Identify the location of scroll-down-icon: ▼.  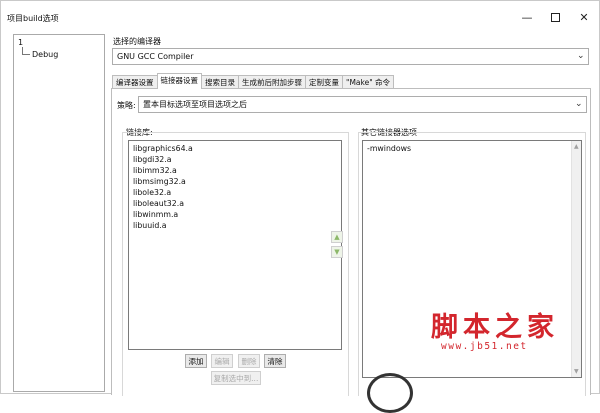
(576, 371).